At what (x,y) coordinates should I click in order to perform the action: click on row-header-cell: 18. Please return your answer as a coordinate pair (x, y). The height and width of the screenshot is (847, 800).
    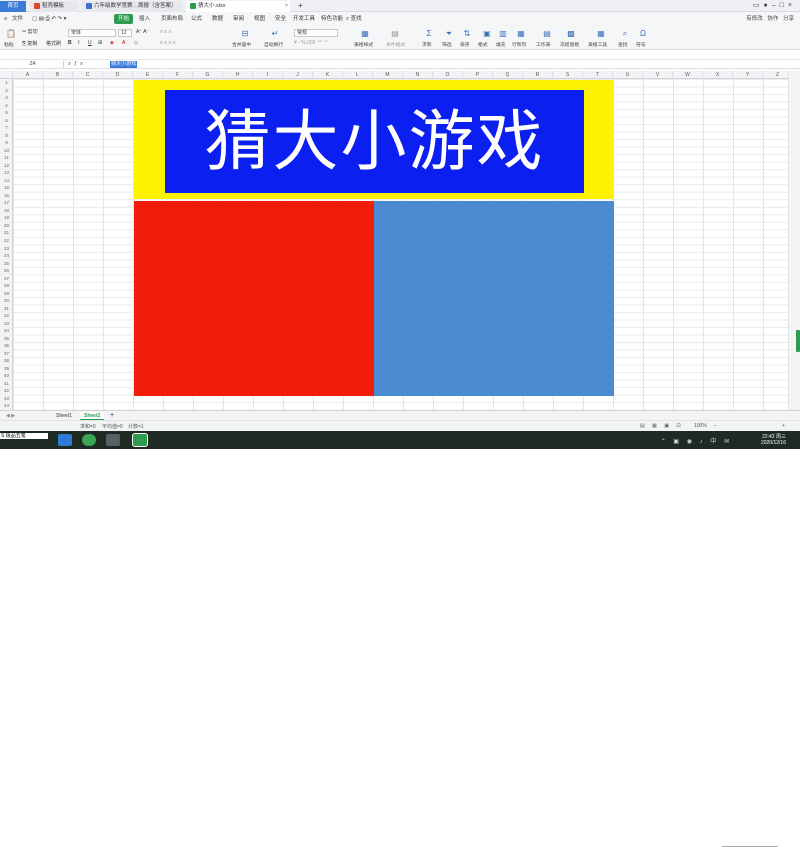
    Looking at the image, I should click on (6, 211).